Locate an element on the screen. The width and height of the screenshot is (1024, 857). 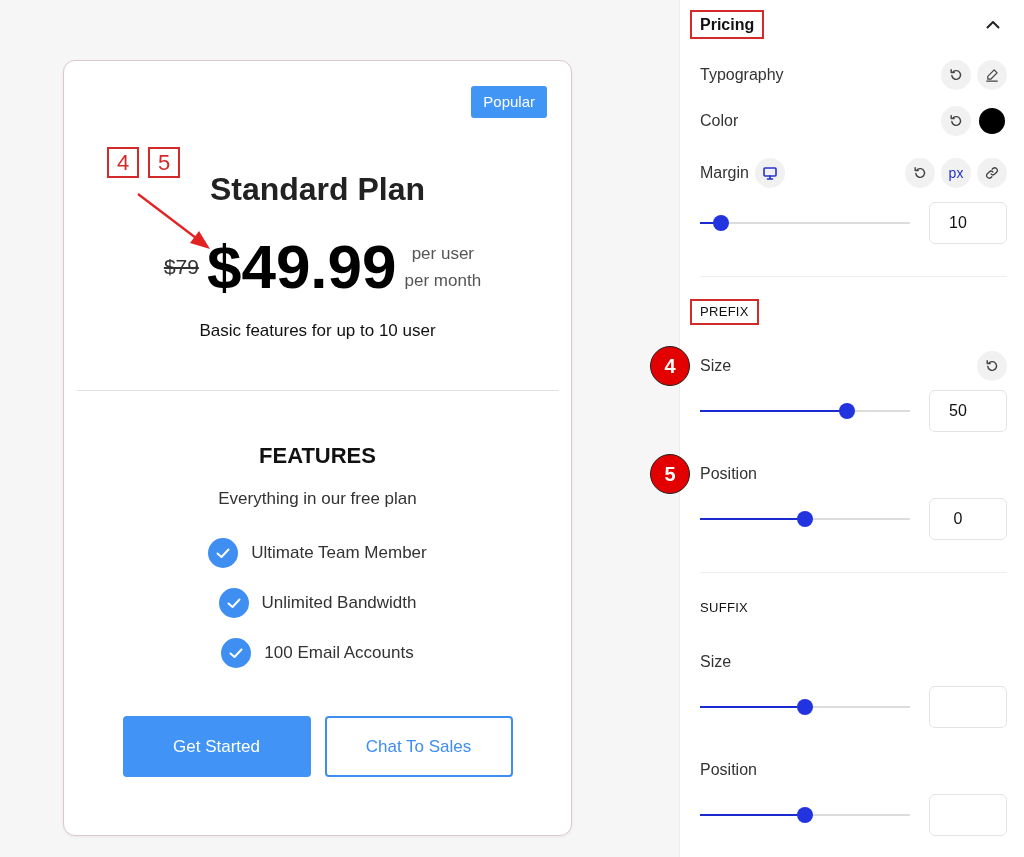
price-period: per user is located at coordinates (442, 254).